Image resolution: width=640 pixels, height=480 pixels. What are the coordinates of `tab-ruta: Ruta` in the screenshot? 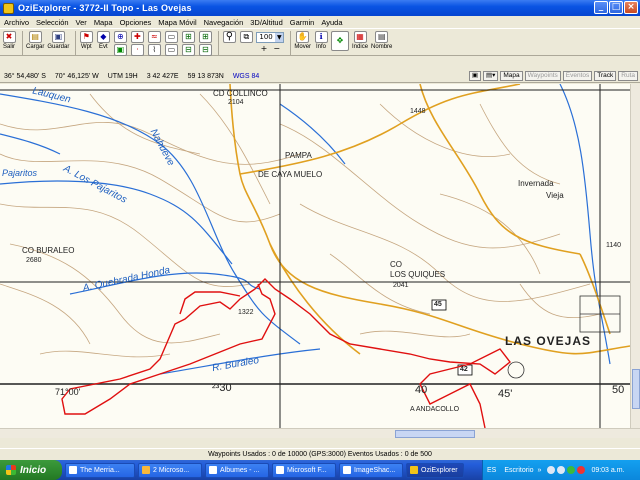 It's located at (628, 76).